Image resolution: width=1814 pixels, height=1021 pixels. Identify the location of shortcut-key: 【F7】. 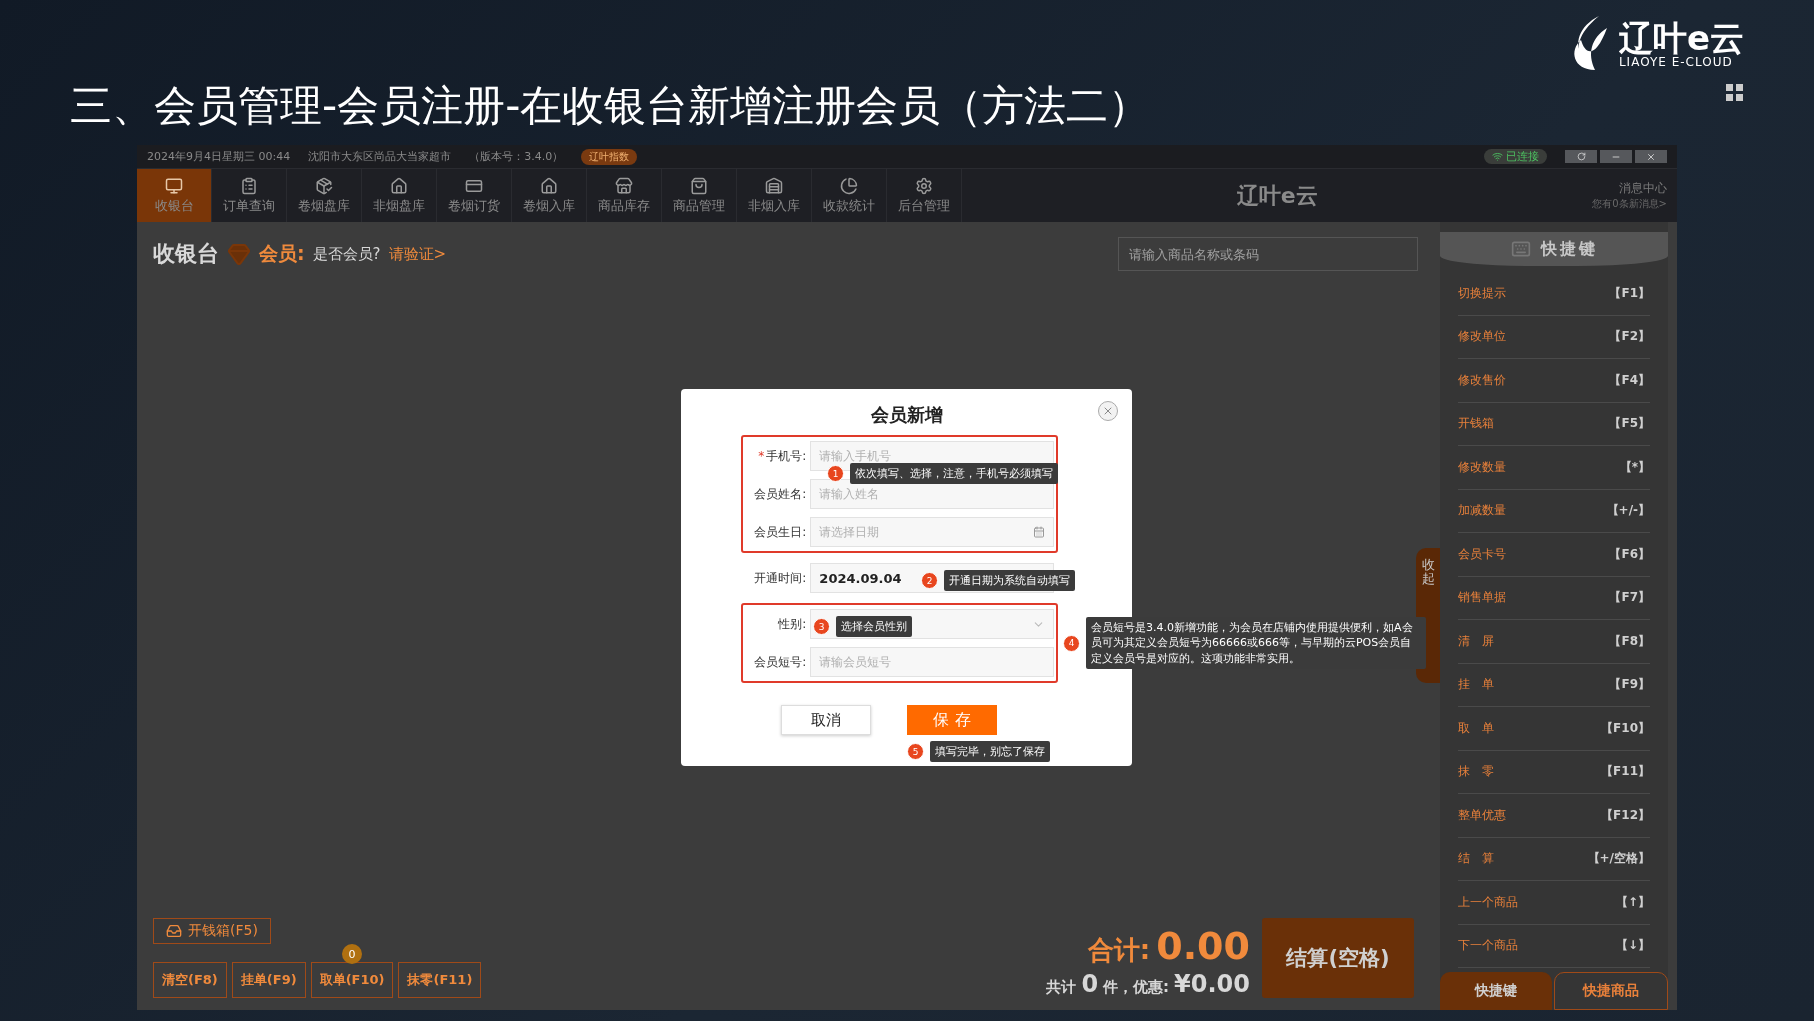
(1629, 598).